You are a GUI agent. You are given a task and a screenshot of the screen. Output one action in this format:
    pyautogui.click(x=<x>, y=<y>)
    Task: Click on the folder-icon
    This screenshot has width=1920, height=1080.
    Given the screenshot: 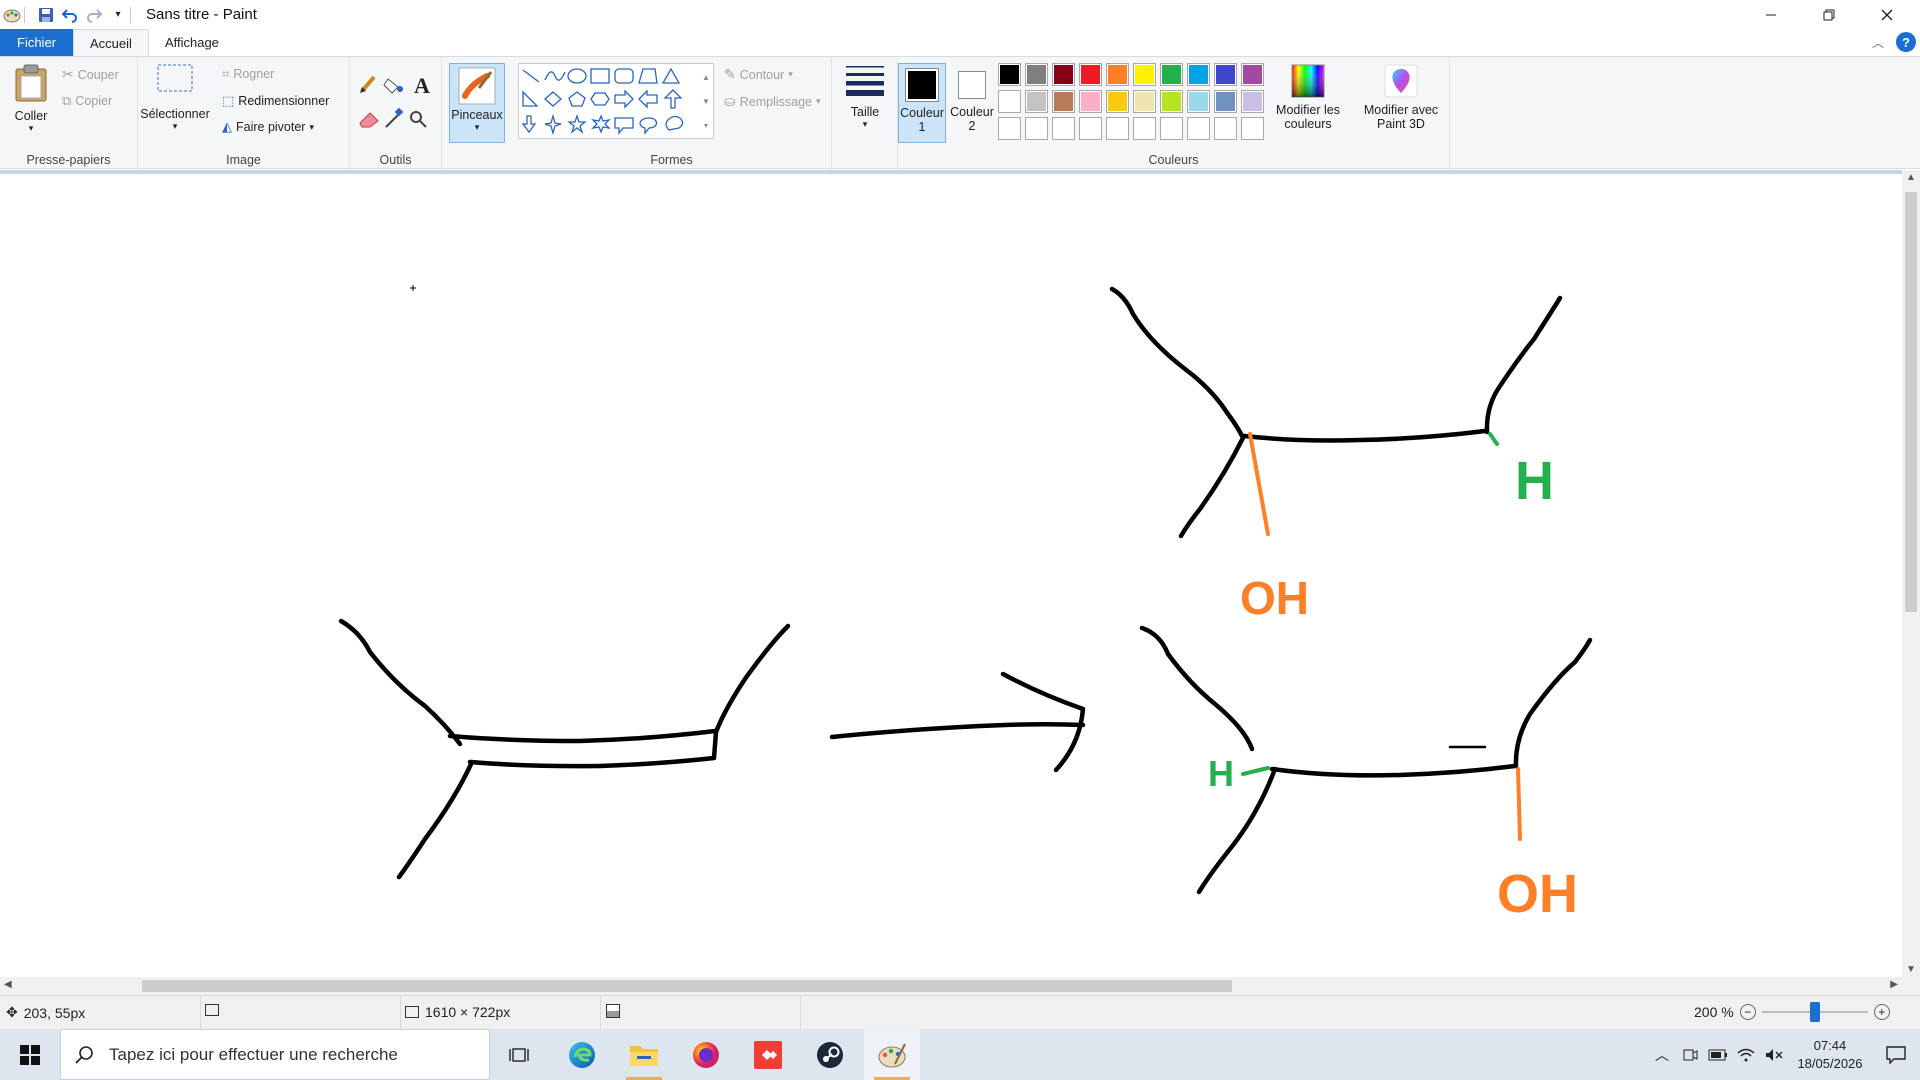 What is the action you would take?
    pyautogui.click(x=644, y=1055)
    